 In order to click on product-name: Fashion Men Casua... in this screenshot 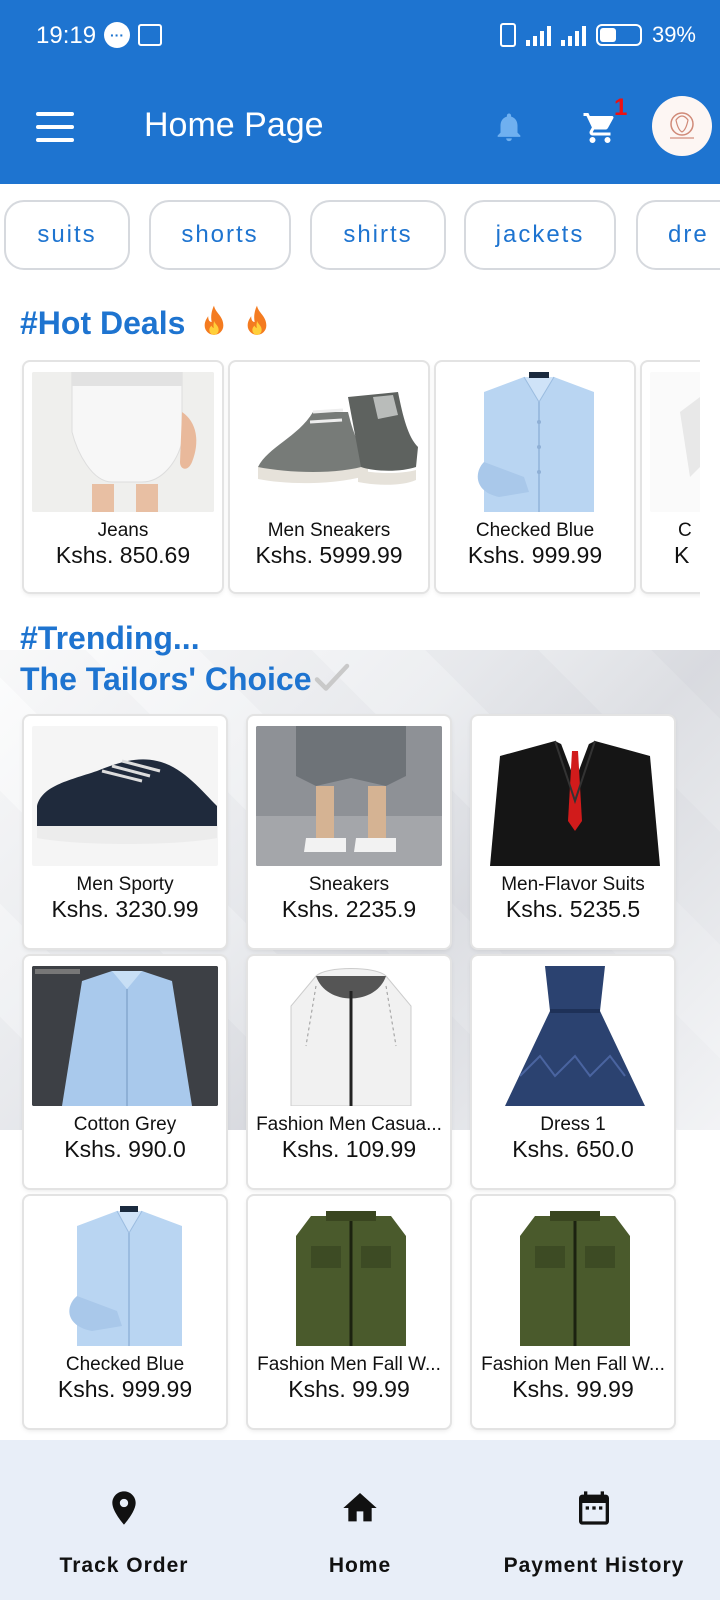, I will do `click(349, 1124)`.